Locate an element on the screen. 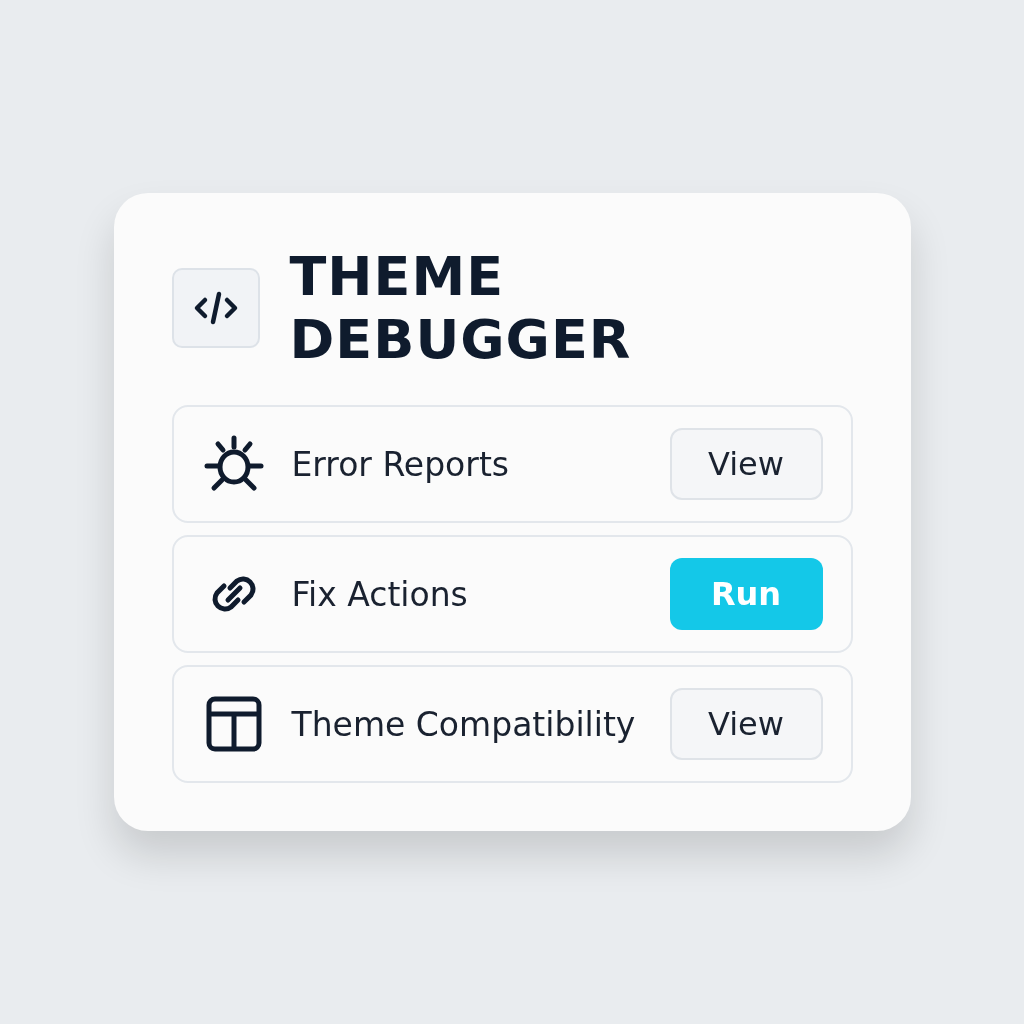 This screenshot has width=1024, height=1024. row-label: Fix Actions is located at coordinates (380, 594).